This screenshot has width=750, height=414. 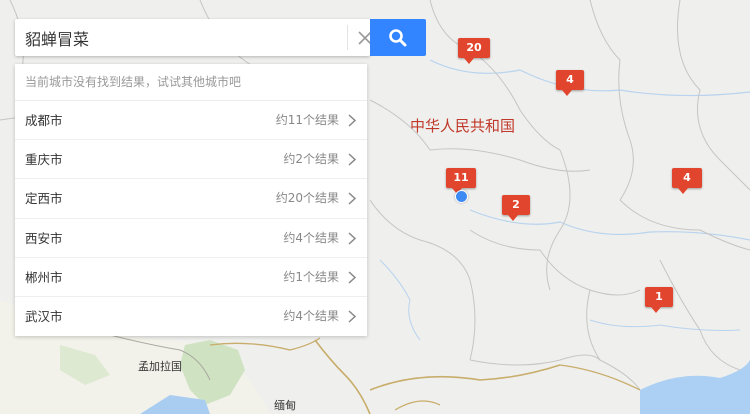 What do you see at coordinates (659, 297) in the screenshot?
I see `marker-count: 1` at bounding box center [659, 297].